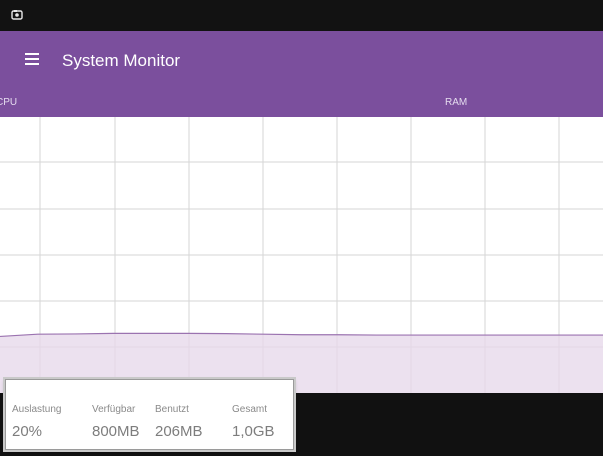  Describe the element at coordinates (301, 61) in the screenshot. I see `app-toolbar: System Monitor` at that location.